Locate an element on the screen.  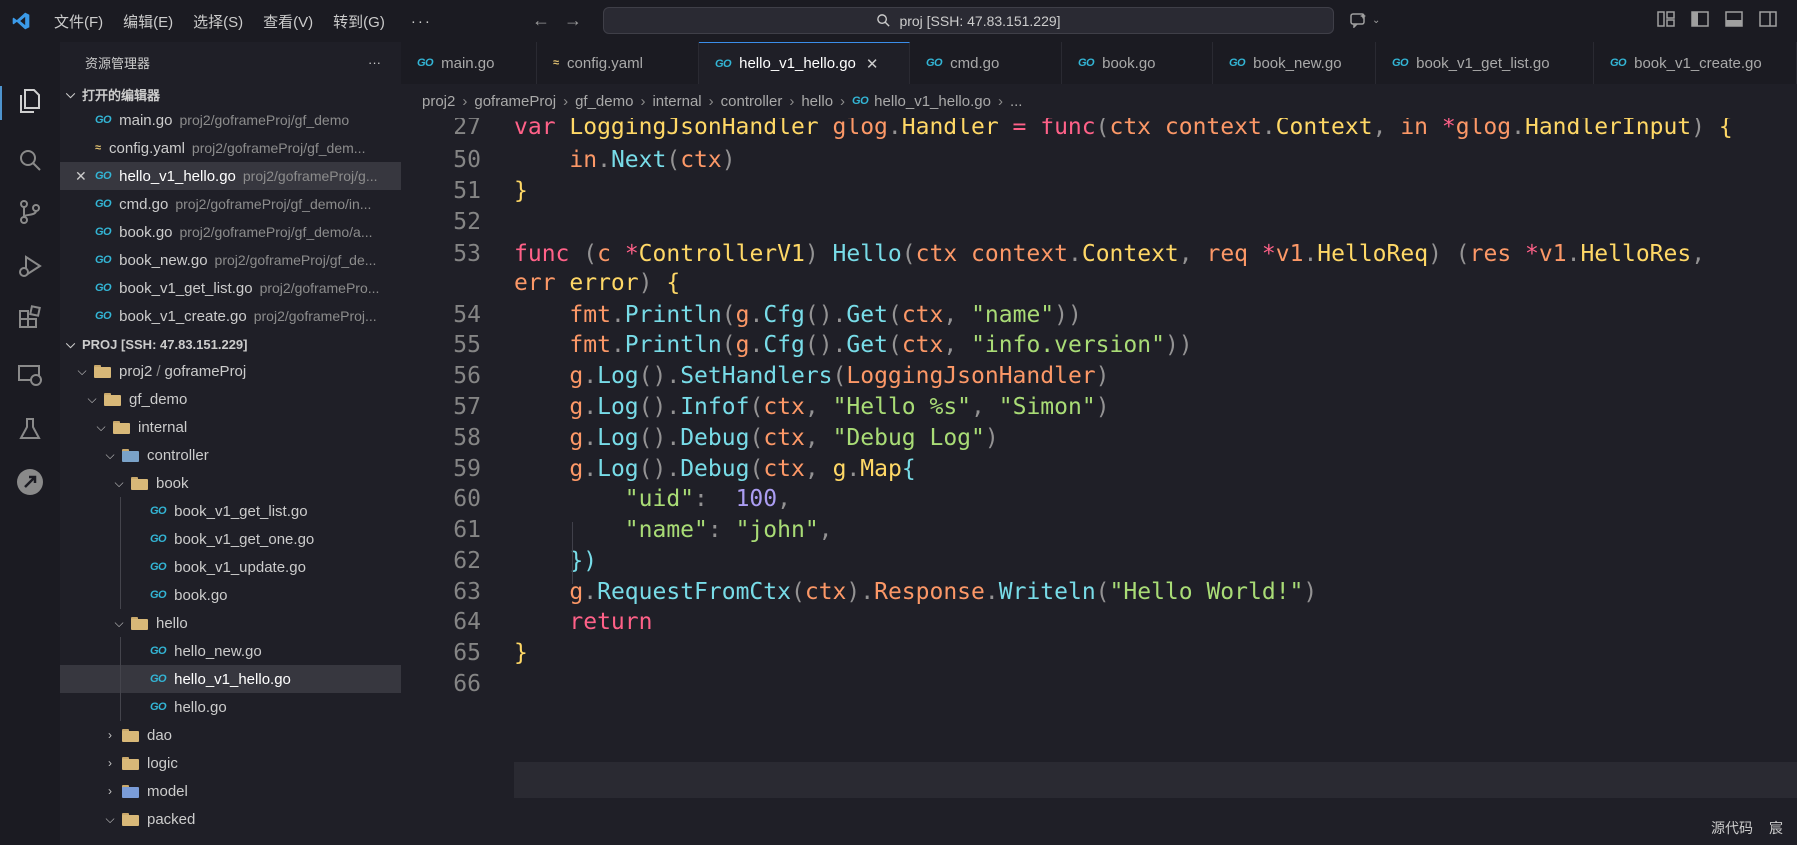
tree-folder-proj2: ⌵ proj2 / goframeProj is located at coordinates (230, 371).